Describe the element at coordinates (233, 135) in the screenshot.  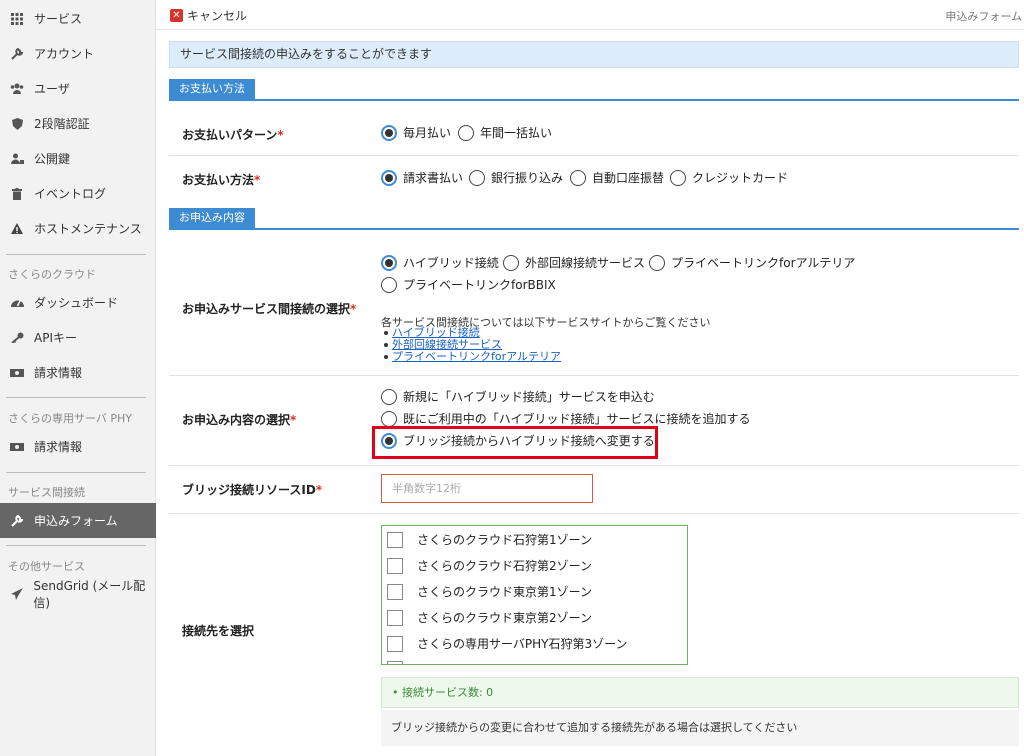
I see `payment-pattern-label: お支払いパターン*` at that location.